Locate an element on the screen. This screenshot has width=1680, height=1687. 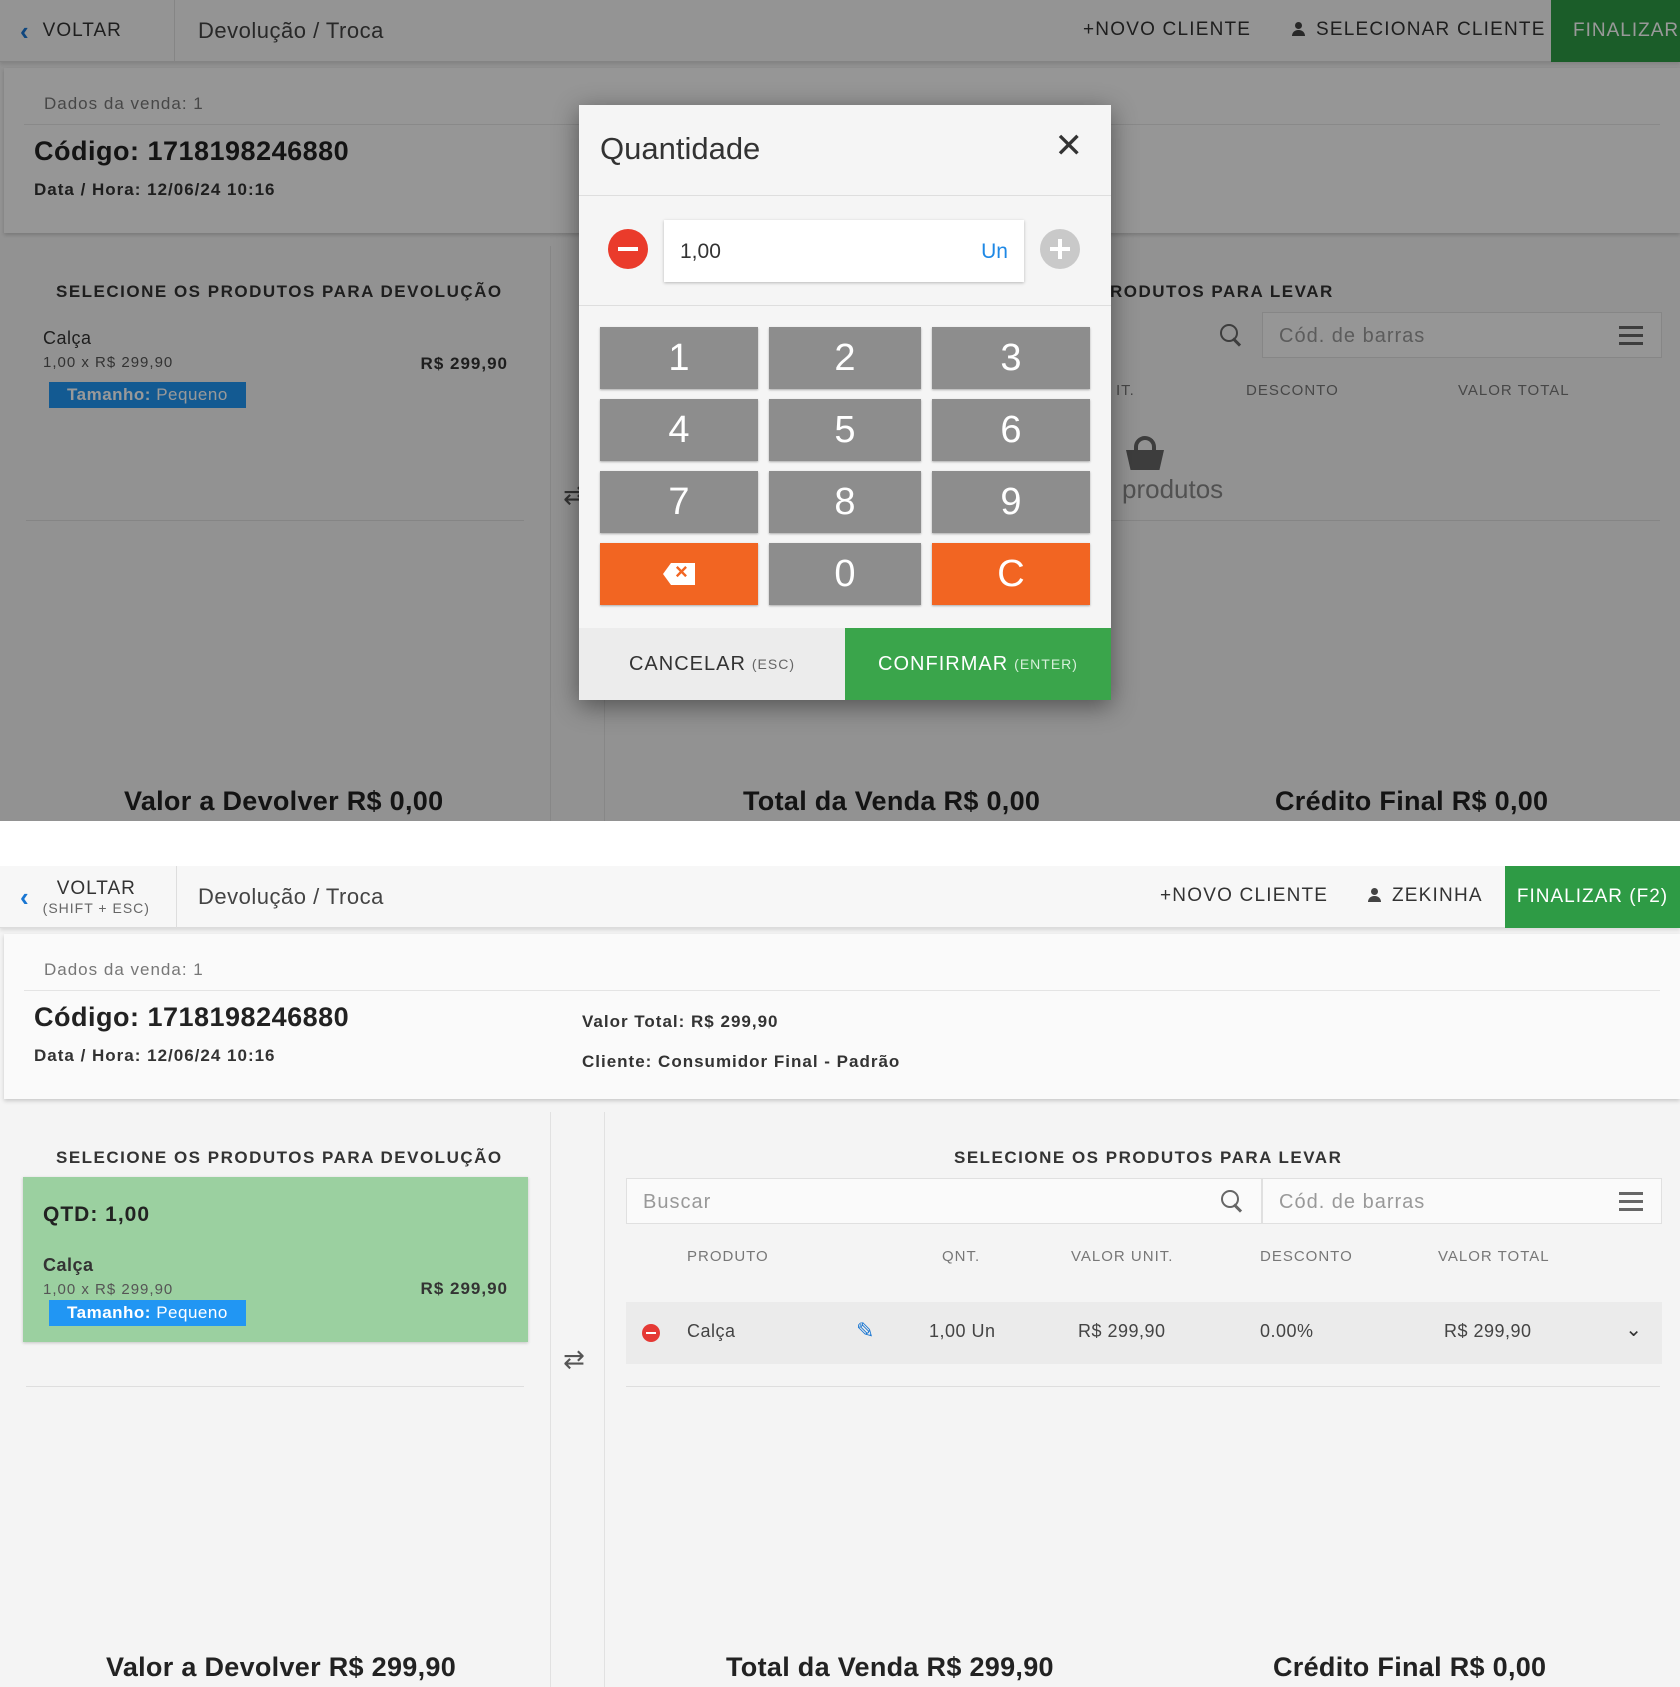
increment-button is located at coordinates (1060, 249).